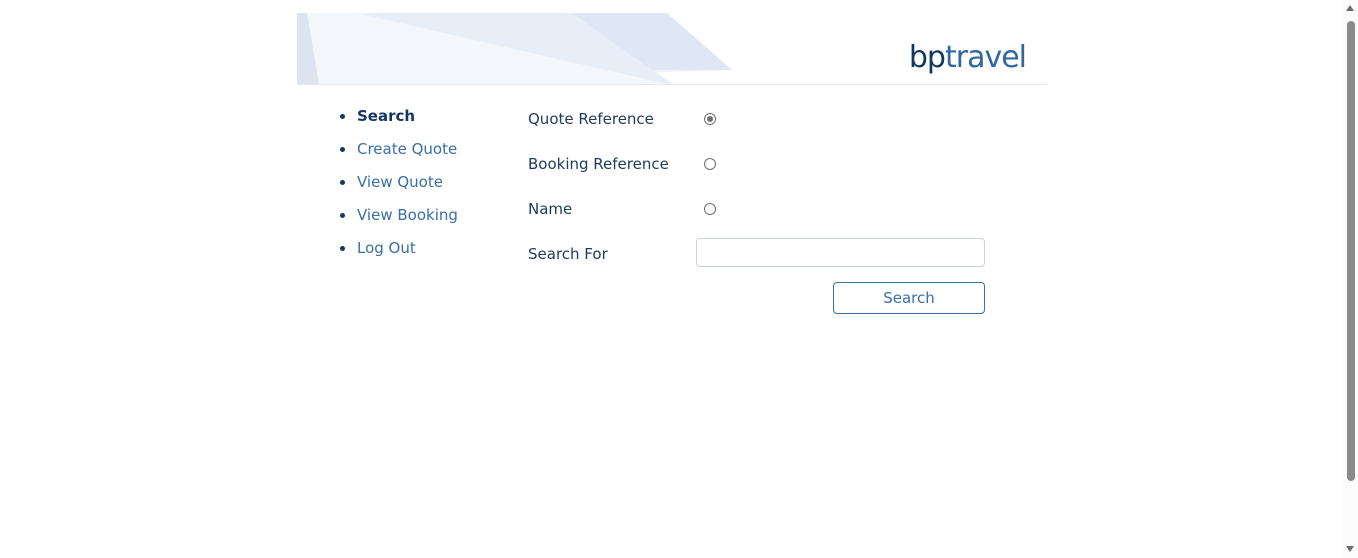 The image size is (1358, 558). What do you see at coordinates (1350, 549) in the screenshot?
I see `scroll-down-arrow-icon` at bounding box center [1350, 549].